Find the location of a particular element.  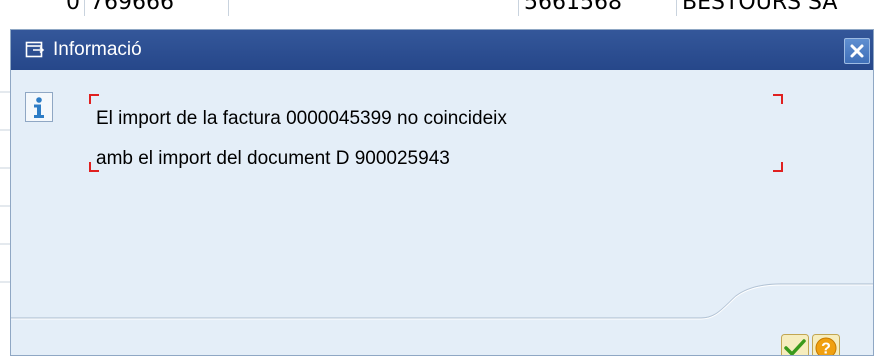

close-icon is located at coordinates (857, 51).